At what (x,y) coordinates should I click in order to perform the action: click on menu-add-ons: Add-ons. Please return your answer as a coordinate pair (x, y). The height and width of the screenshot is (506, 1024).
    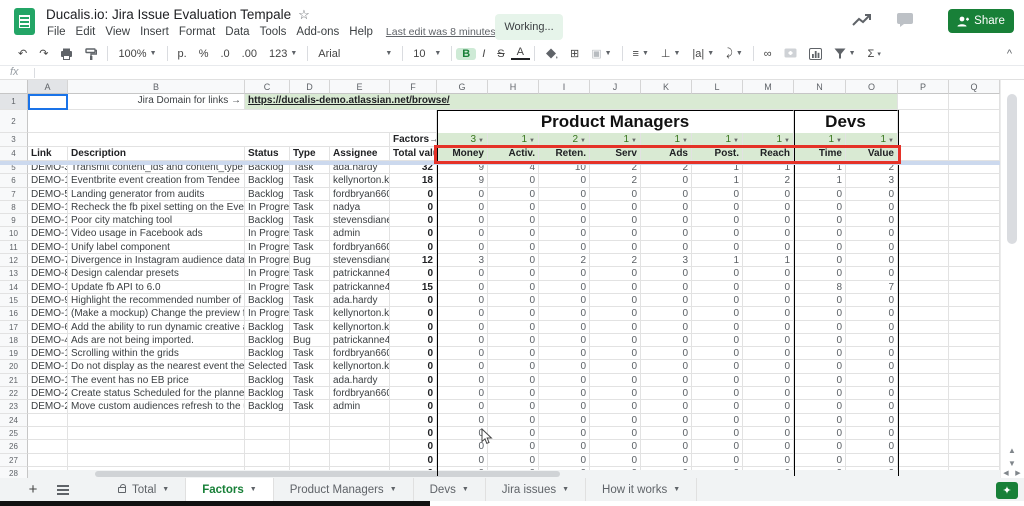
    Looking at the image, I should click on (317, 32).